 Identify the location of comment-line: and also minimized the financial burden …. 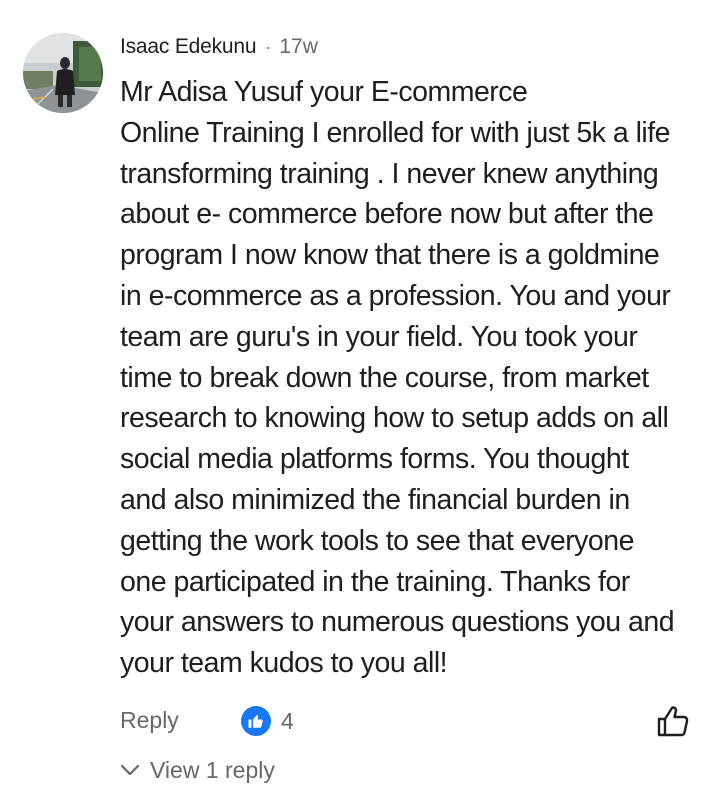
(375, 499).